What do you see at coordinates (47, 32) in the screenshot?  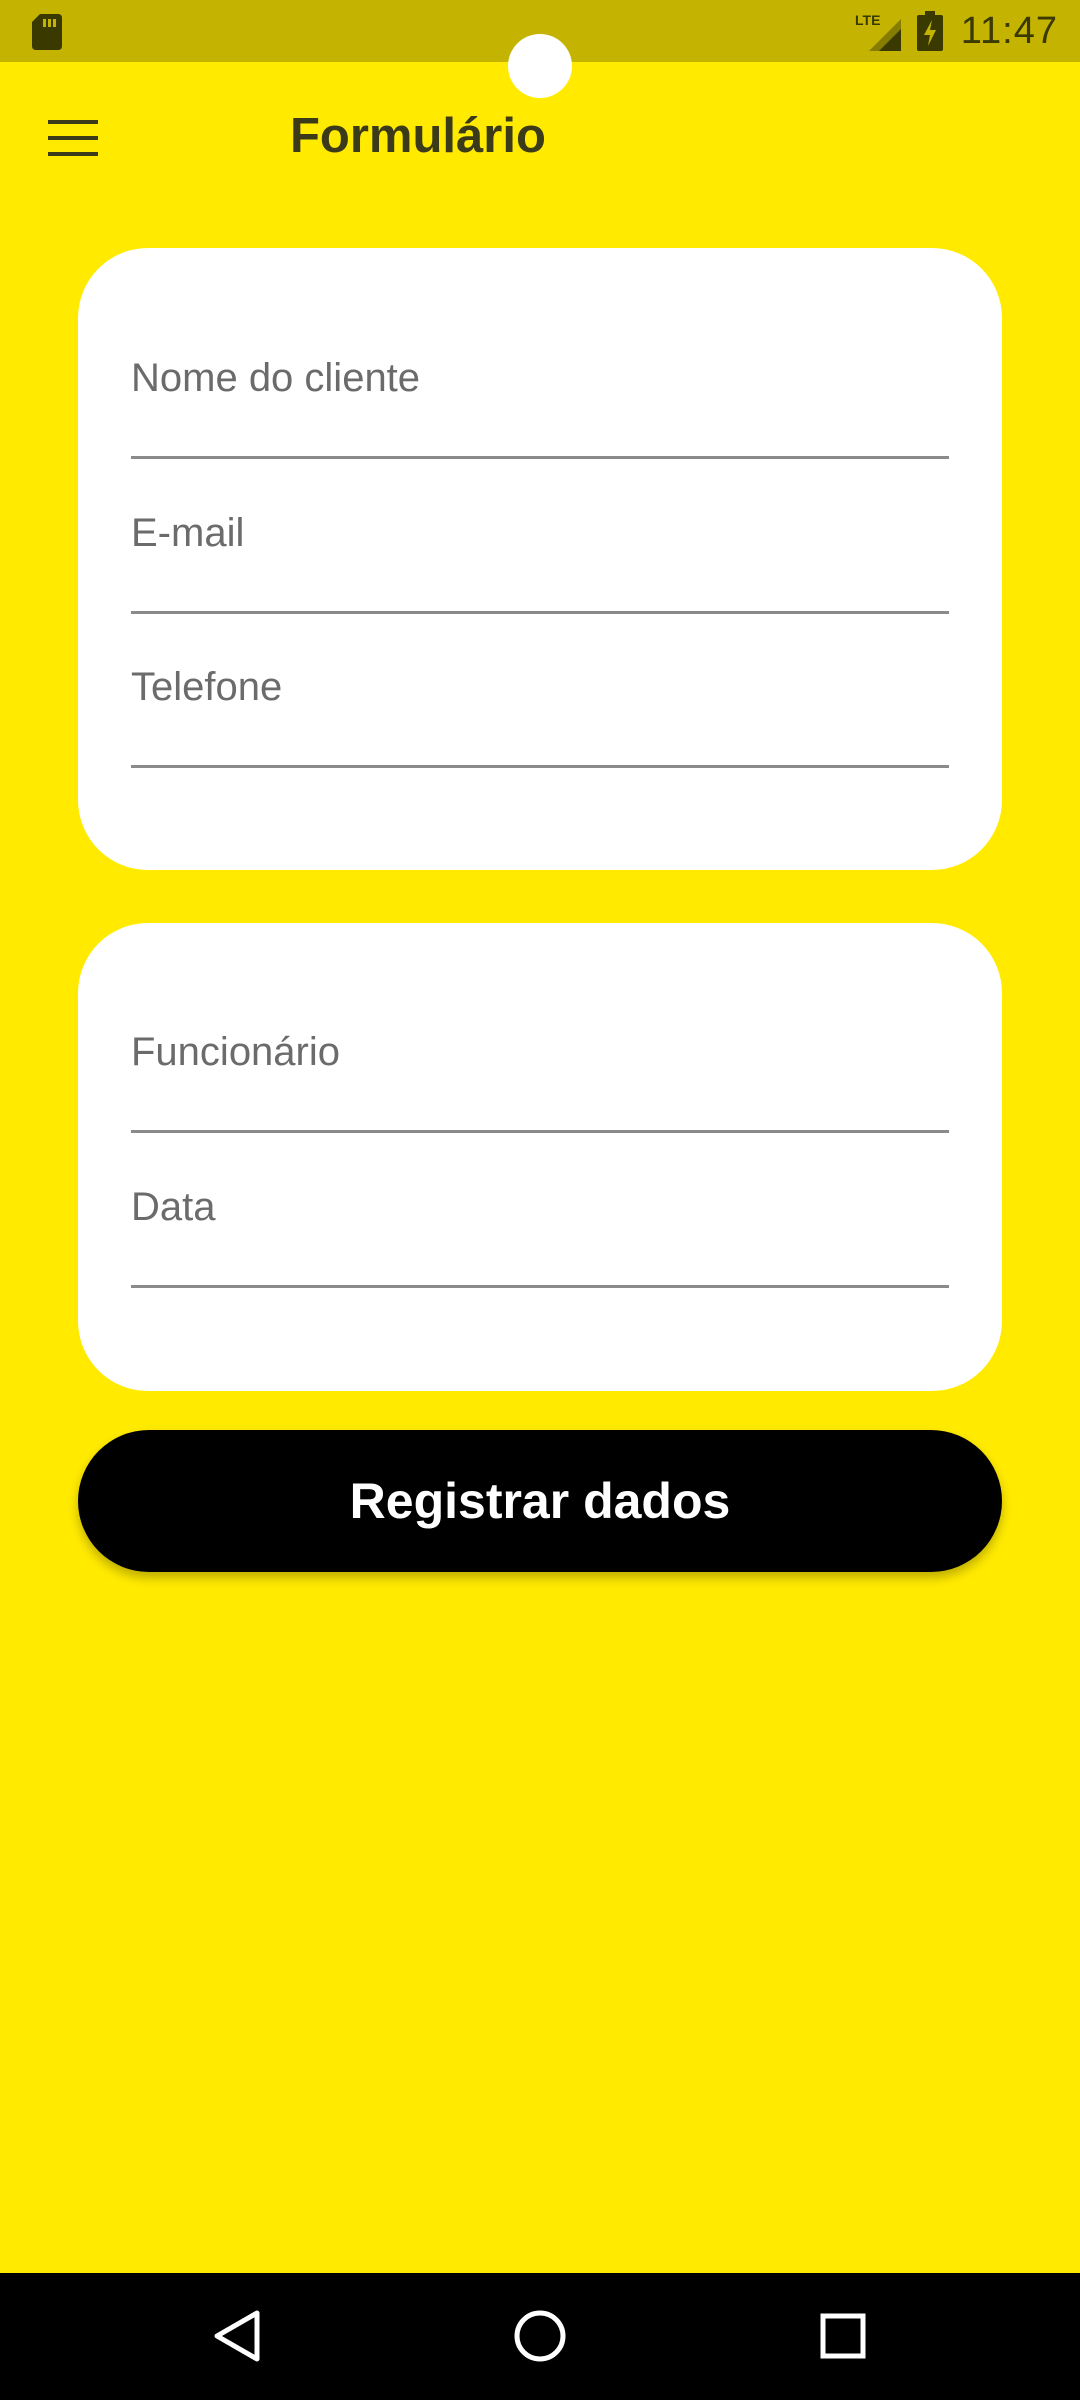 I see `sd-card-icon` at bounding box center [47, 32].